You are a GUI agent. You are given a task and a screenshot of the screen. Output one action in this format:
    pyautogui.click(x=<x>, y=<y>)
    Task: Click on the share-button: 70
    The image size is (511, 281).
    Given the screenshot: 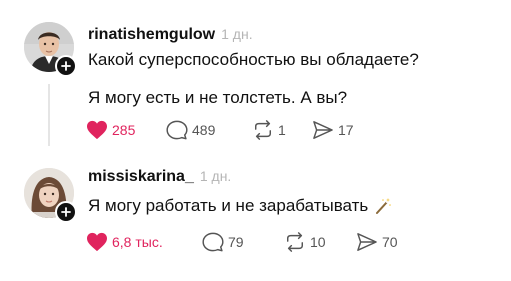 What is the action you would take?
    pyautogui.click(x=386, y=242)
    